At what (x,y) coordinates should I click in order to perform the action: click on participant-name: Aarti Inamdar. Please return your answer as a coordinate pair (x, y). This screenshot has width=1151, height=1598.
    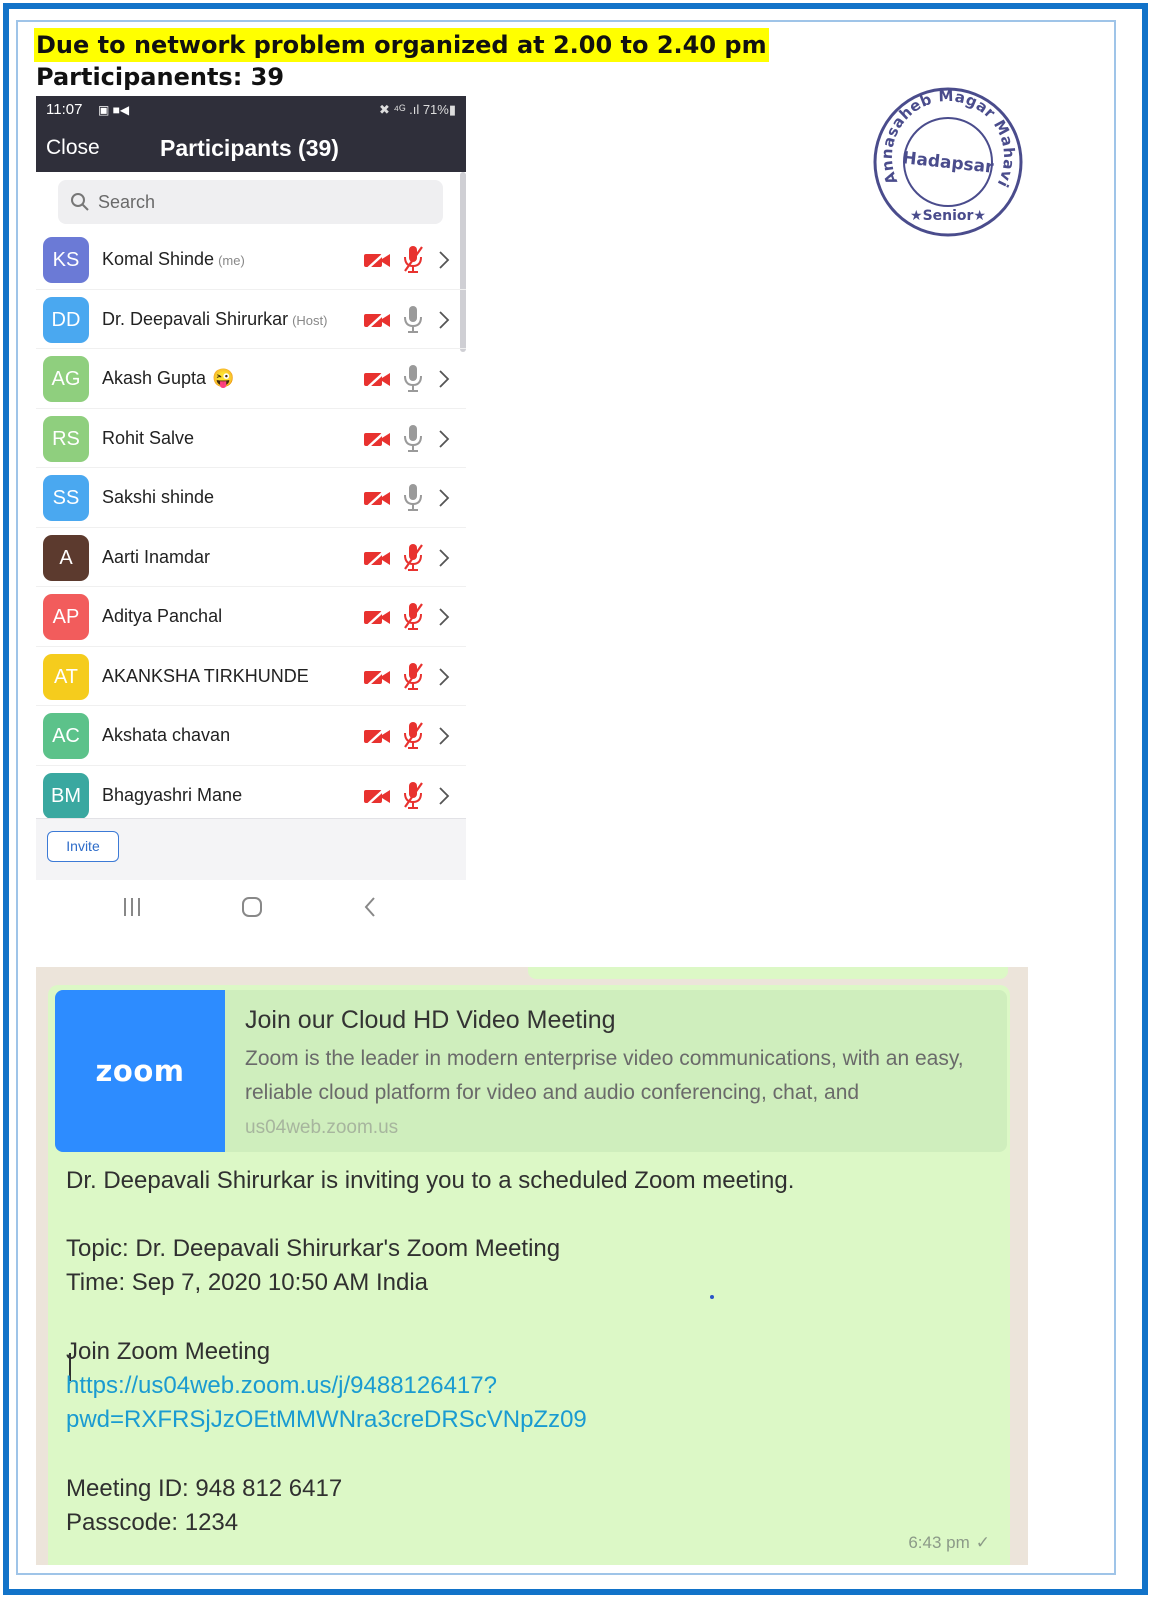
    Looking at the image, I should click on (156, 557).